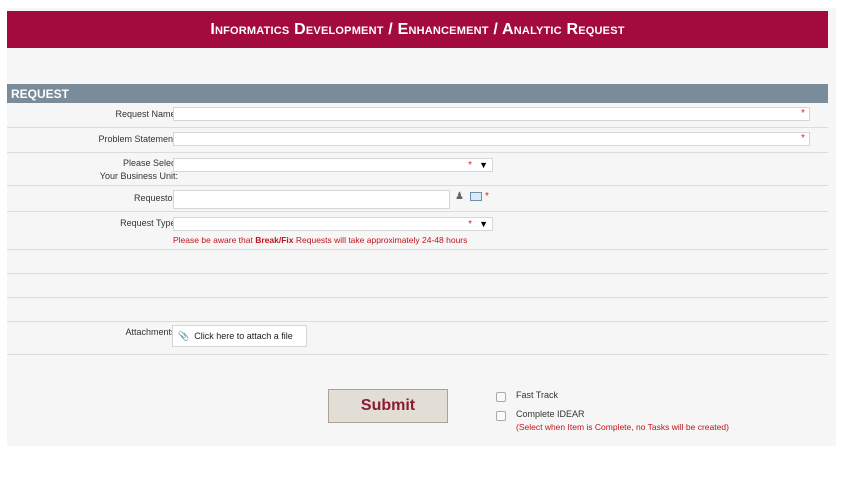 The image size is (842, 479). Describe the element at coordinates (333, 224) in the screenshot. I see `request-type-select: * ▼` at that location.